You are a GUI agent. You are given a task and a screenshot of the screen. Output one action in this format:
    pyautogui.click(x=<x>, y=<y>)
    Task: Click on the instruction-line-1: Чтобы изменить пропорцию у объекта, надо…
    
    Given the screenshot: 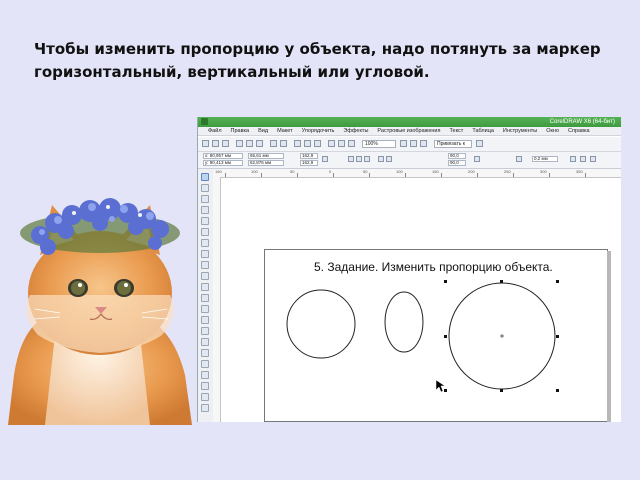 What is the action you would take?
    pyautogui.click(x=317, y=49)
    